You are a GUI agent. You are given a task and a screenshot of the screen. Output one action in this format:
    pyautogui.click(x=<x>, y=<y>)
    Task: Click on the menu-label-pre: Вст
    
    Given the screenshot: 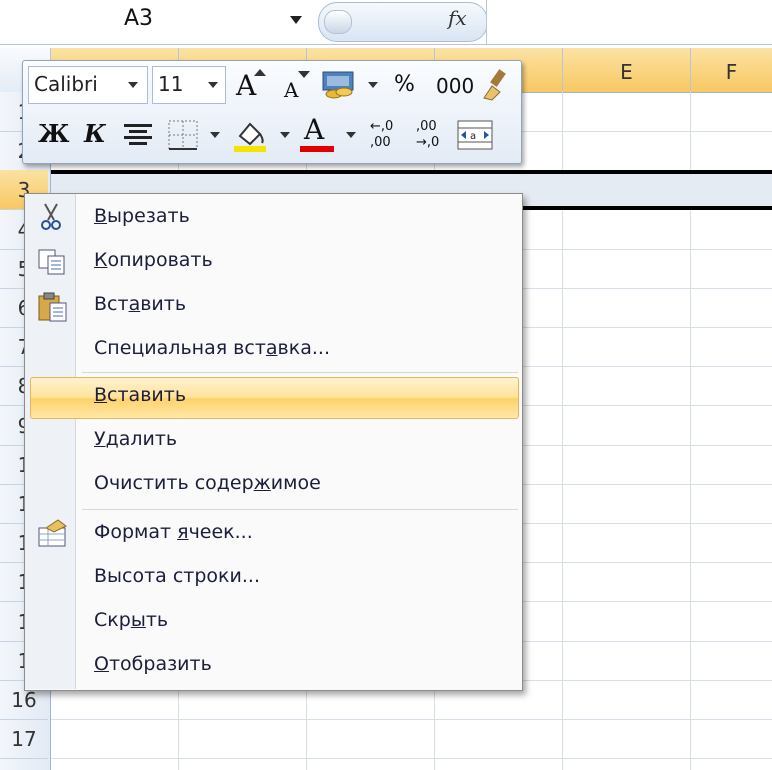 What is the action you would take?
    pyautogui.click(x=111, y=304)
    